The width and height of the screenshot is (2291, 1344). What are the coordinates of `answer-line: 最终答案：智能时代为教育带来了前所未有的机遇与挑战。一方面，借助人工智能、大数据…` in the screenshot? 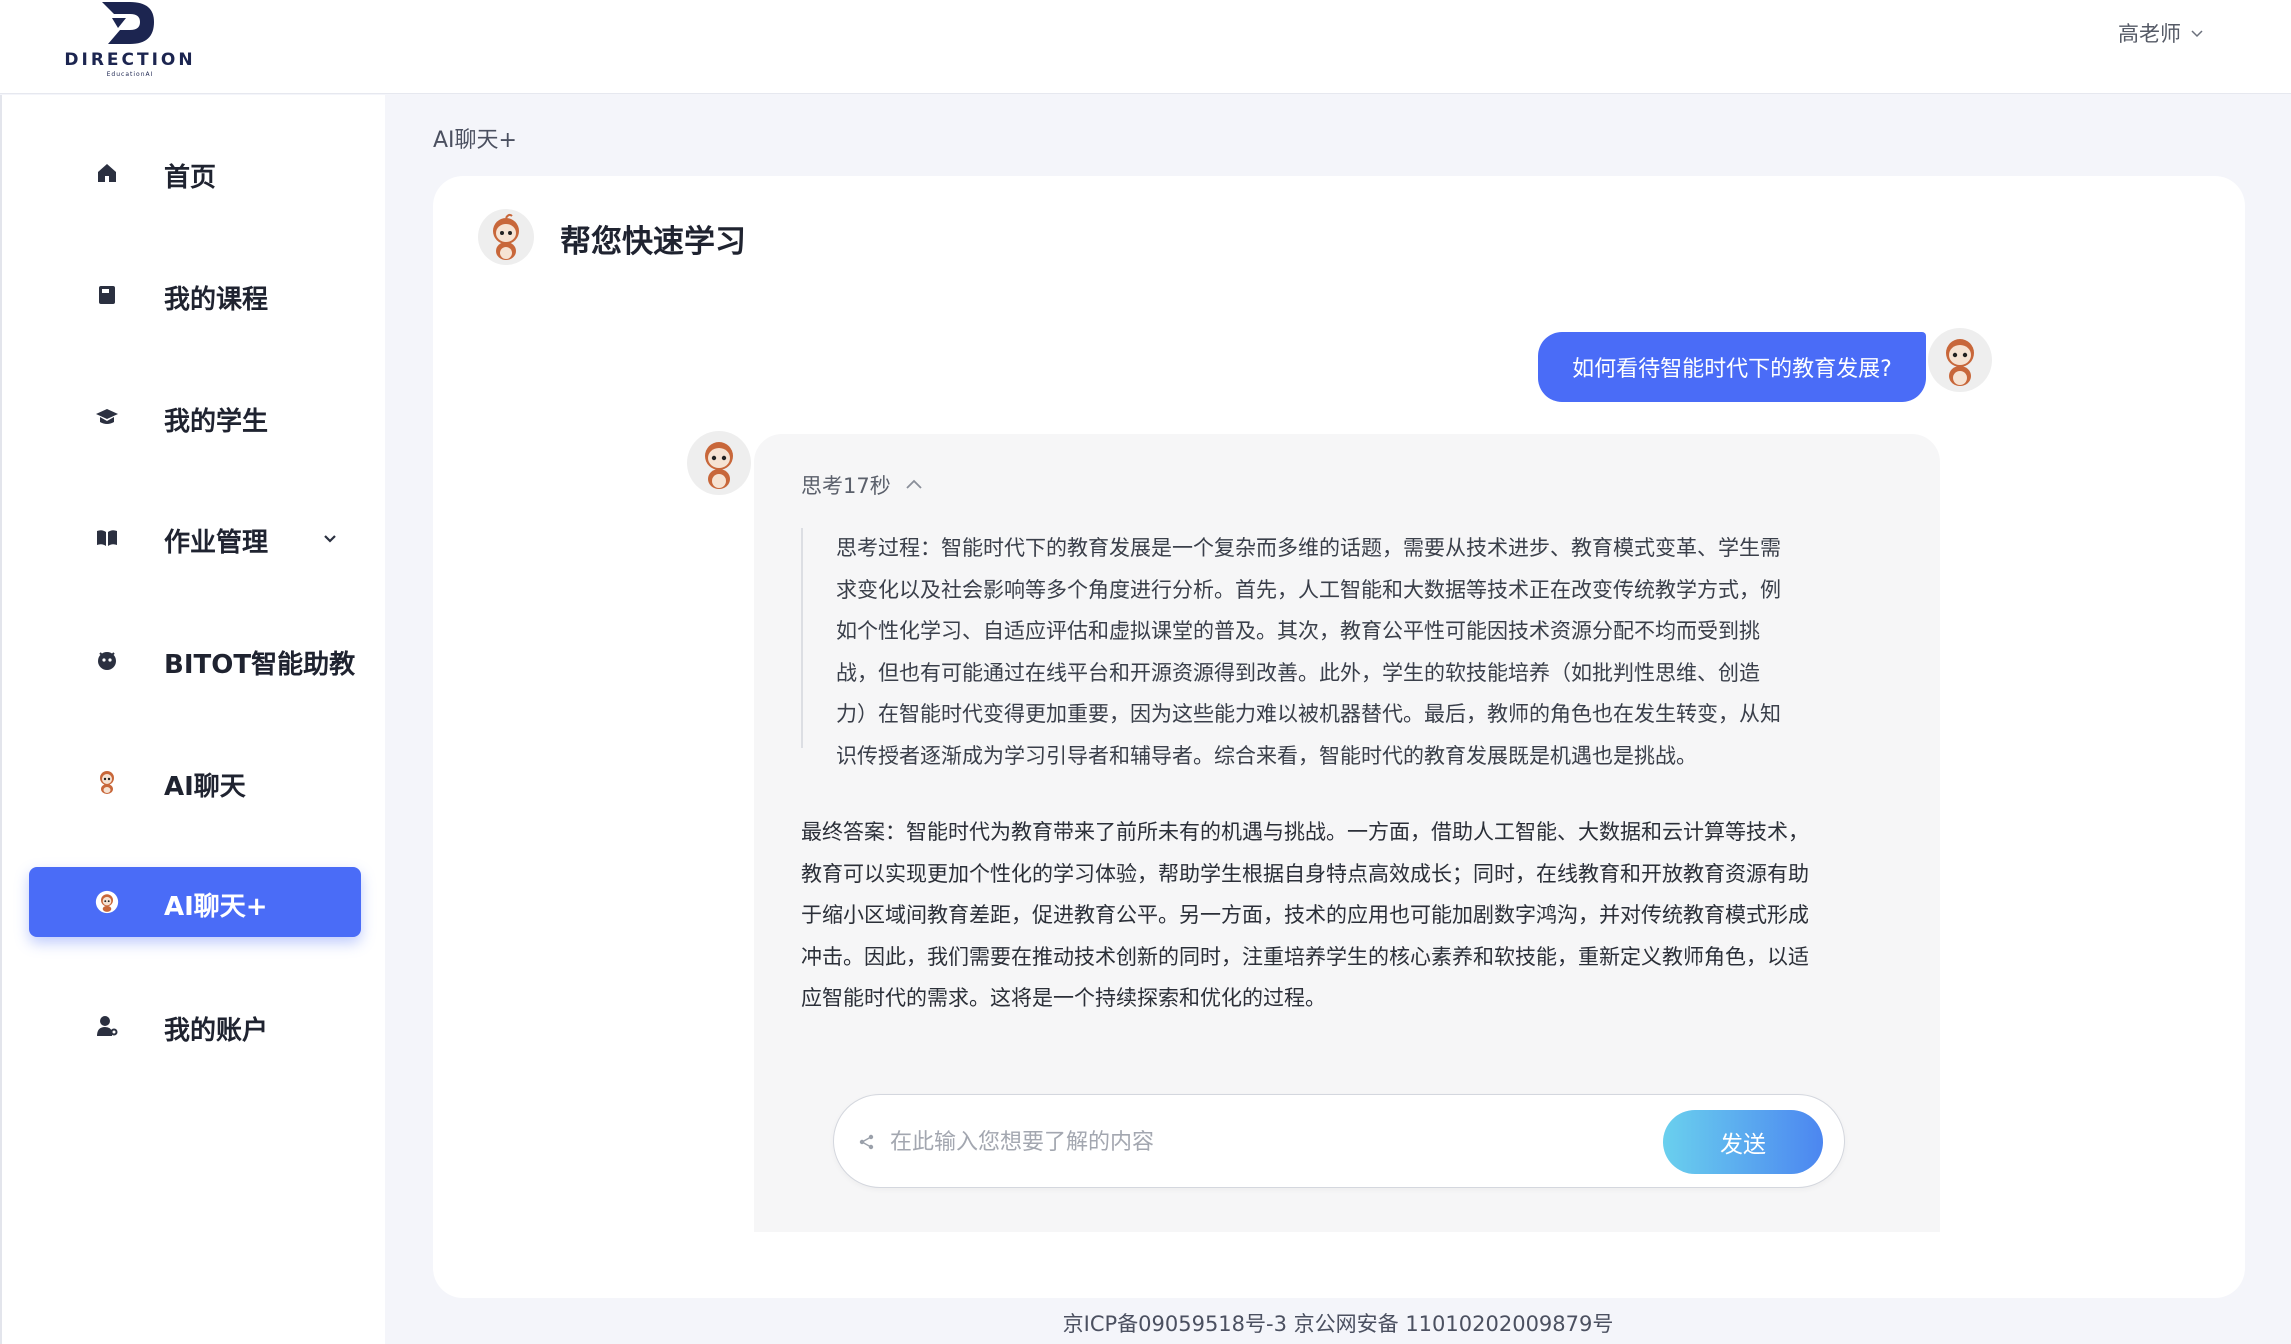 It's located at (1305, 832).